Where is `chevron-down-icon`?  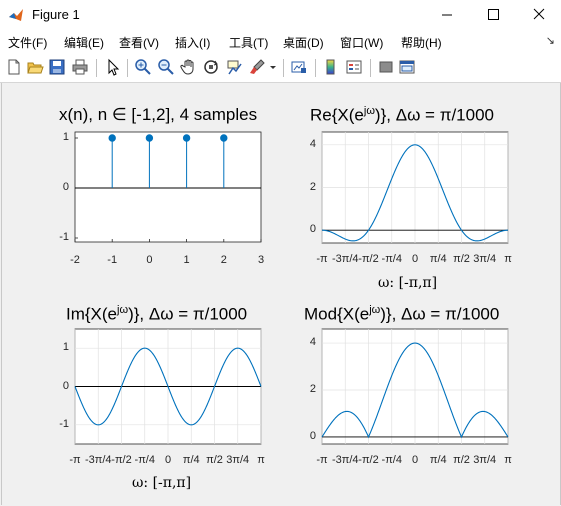
chevron-down-icon is located at coordinates (273, 67).